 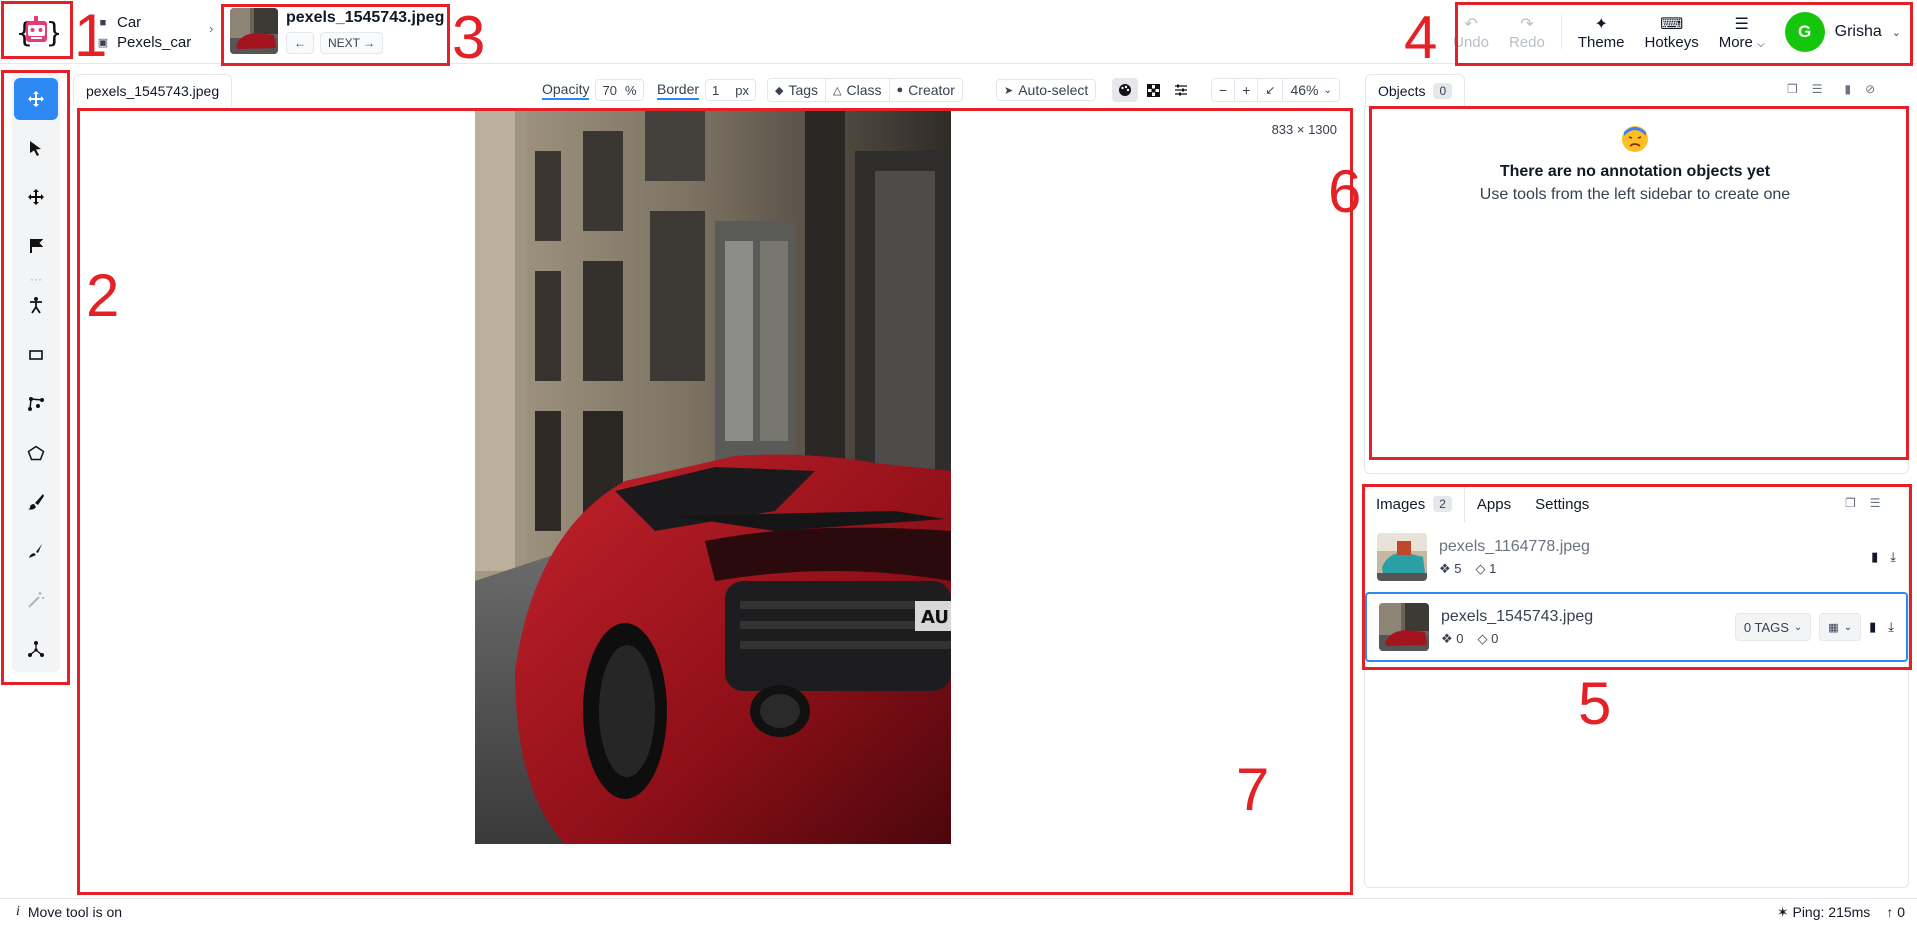 What do you see at coordinates (730, 90) in the screenshot?
I see `border-input: 1 px` at bounding box center [730, 90].